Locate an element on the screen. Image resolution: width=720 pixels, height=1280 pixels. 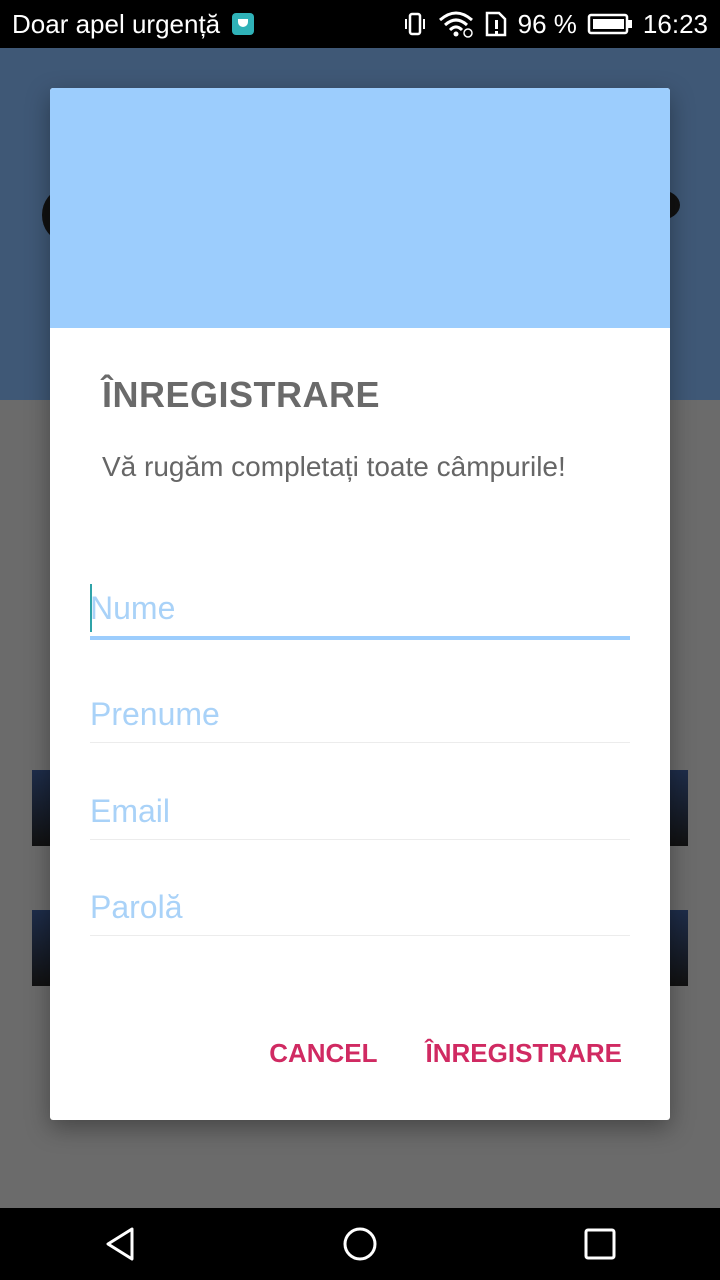
back-icon is located at coordinates (120, 1244).